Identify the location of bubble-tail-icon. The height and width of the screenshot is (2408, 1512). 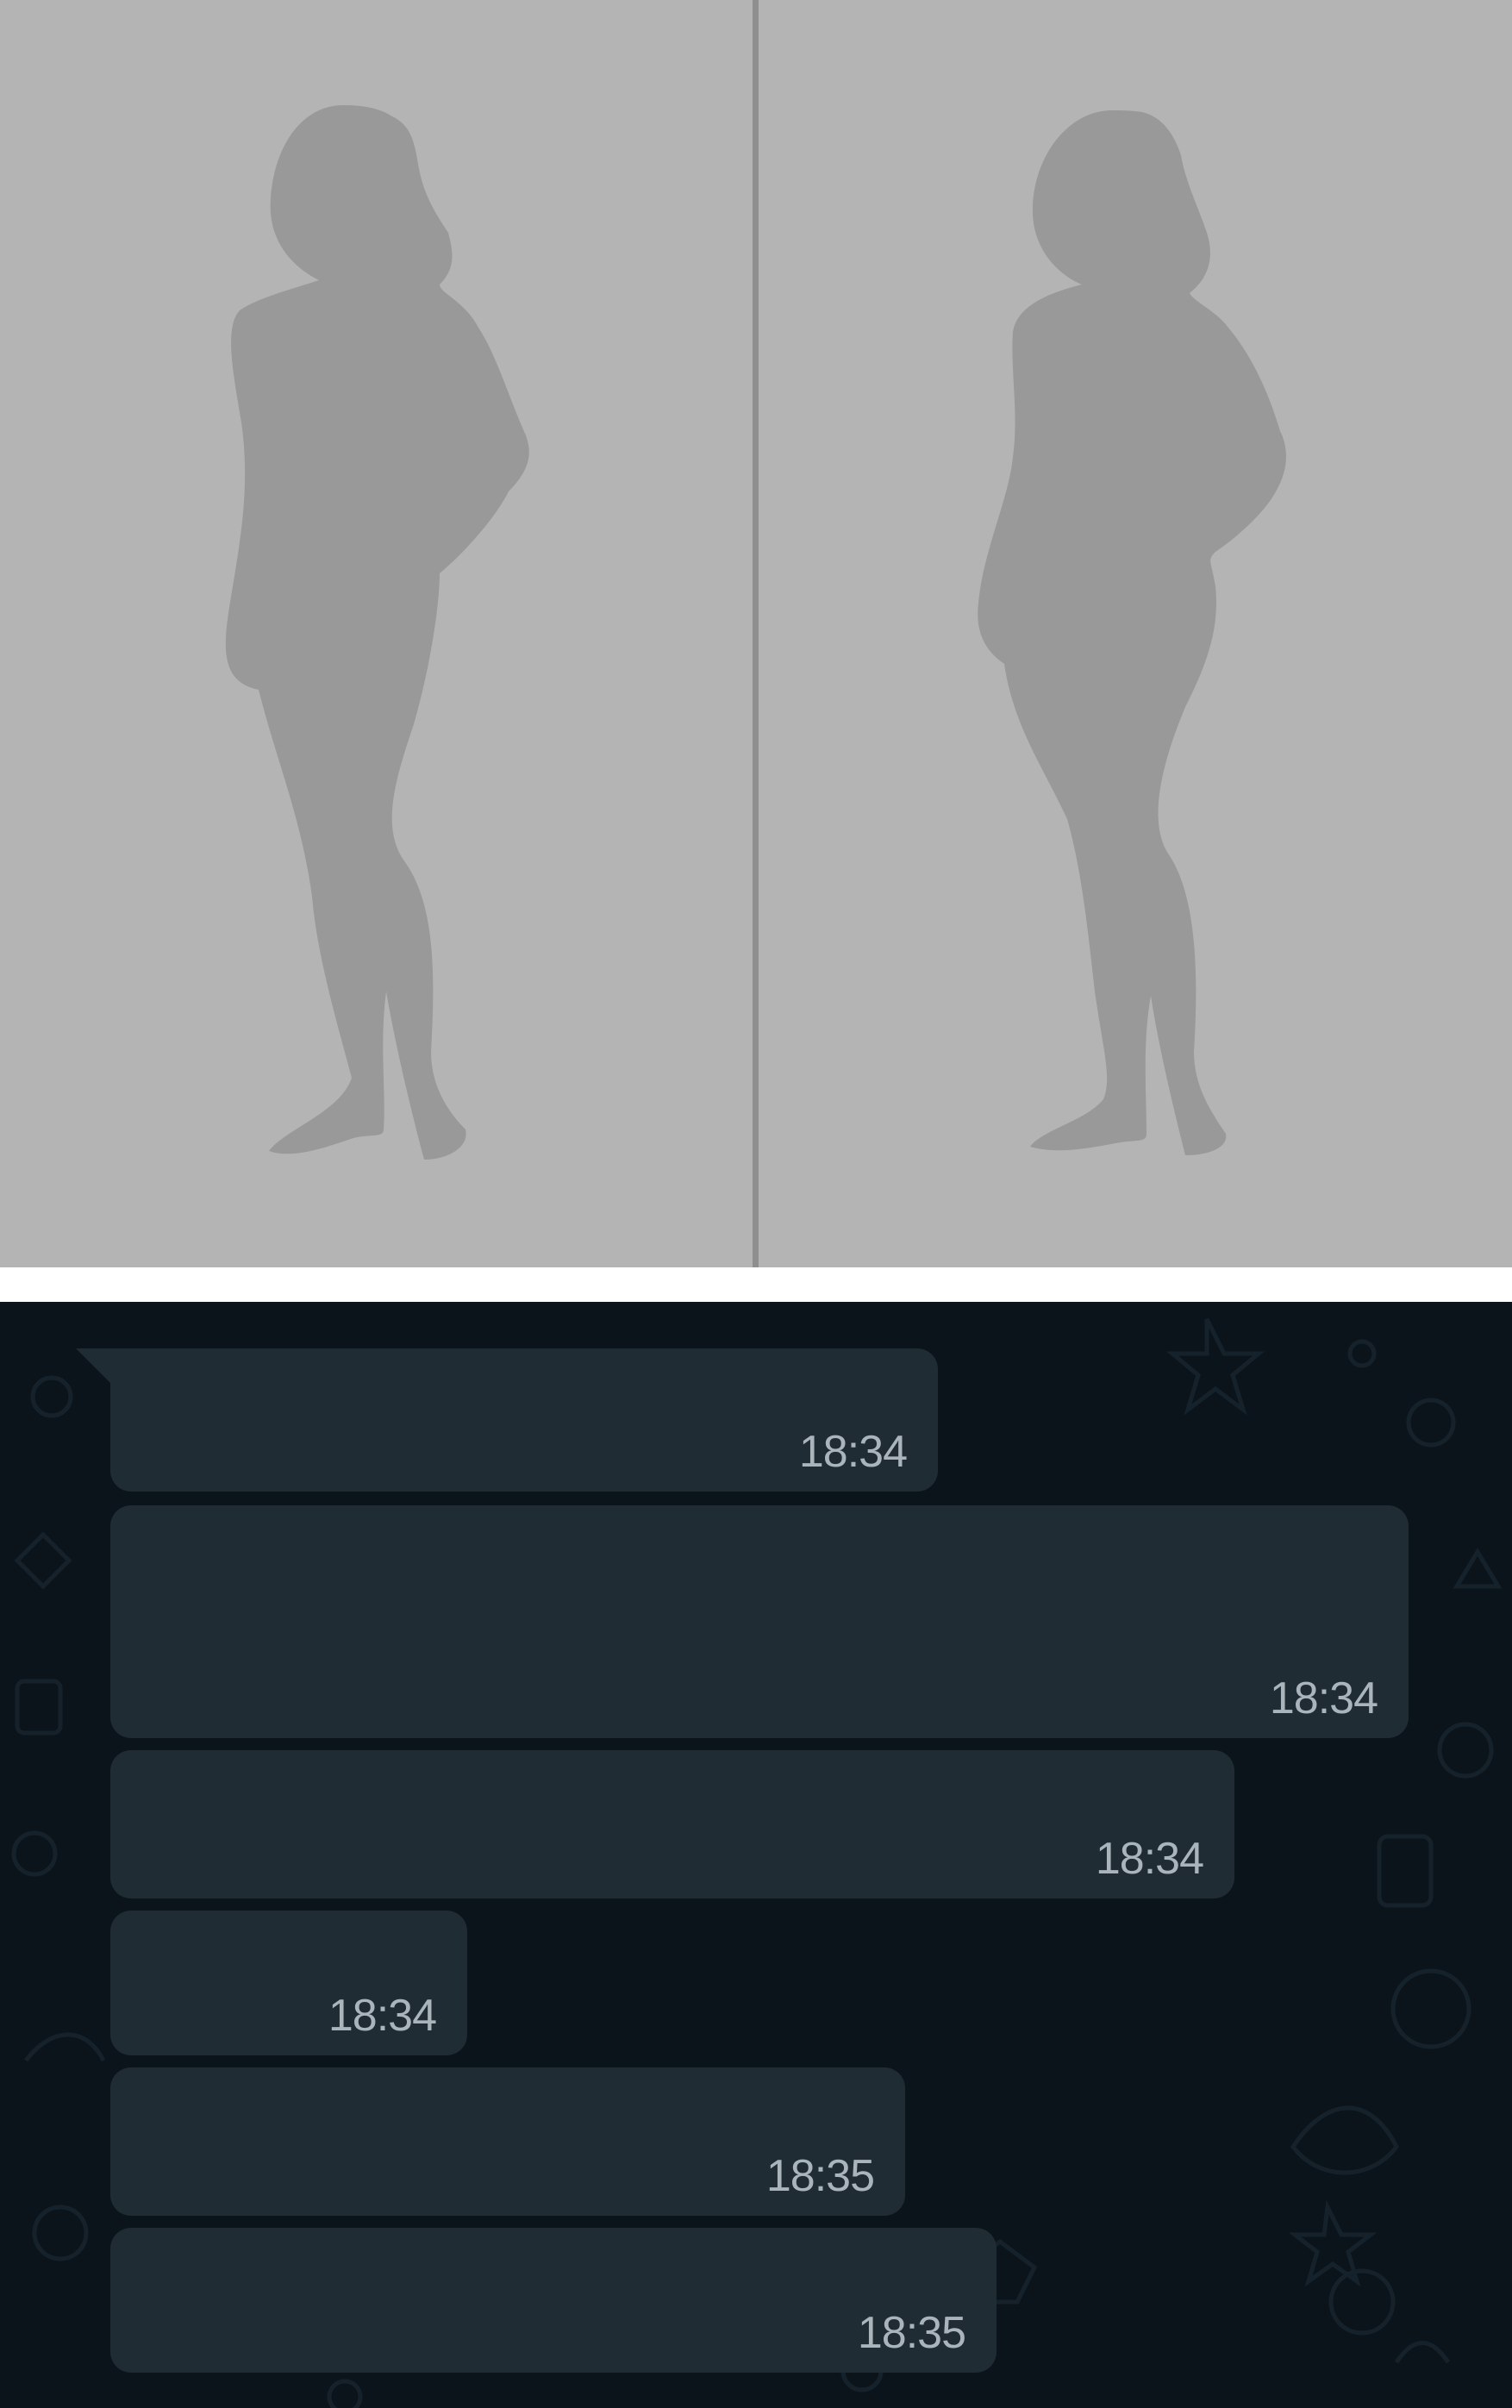
(95, 1367).